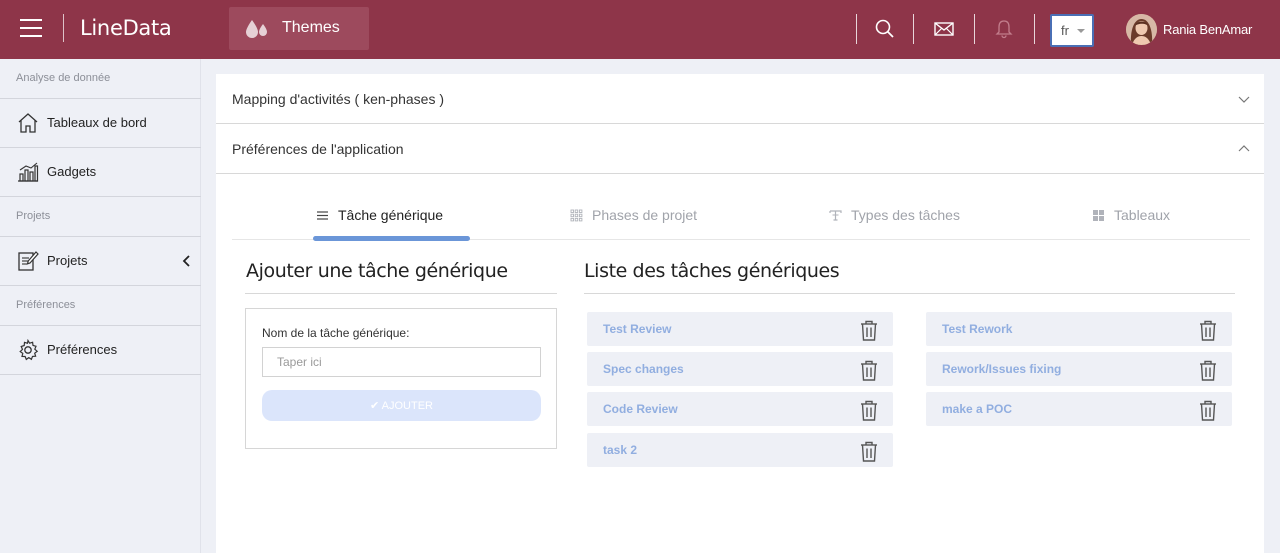  Describe the element at coordinates (33, 216) in the screenshot. I see `sidebar-section-label: Projets` at that location.